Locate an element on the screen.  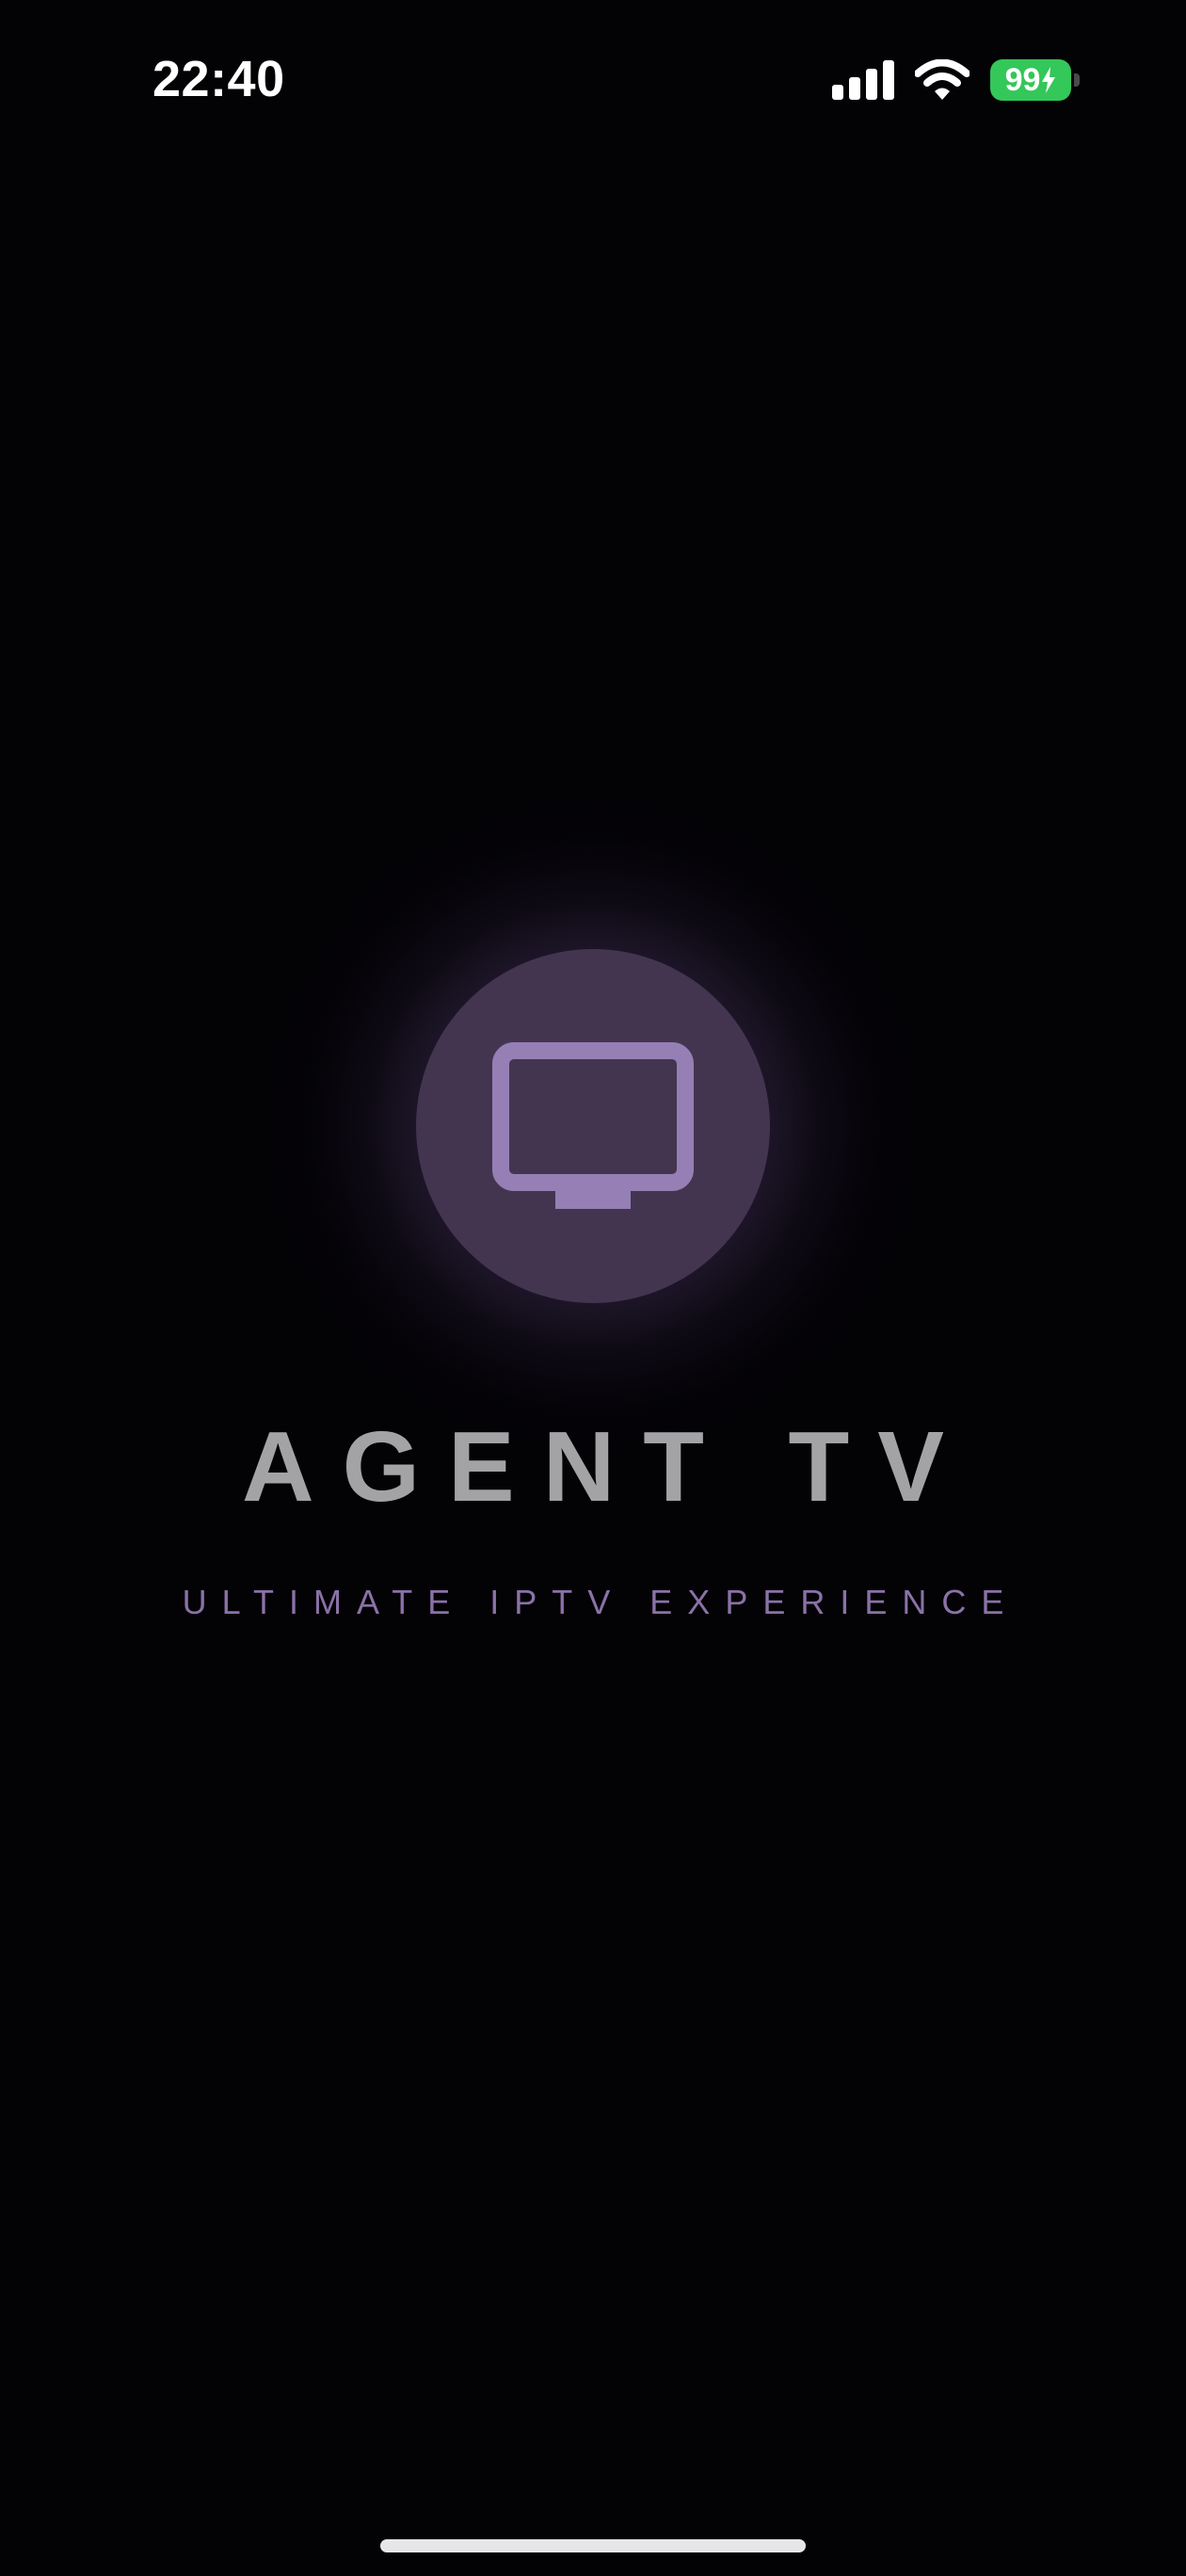
battery-cap is located at coordinates (1077, 80).